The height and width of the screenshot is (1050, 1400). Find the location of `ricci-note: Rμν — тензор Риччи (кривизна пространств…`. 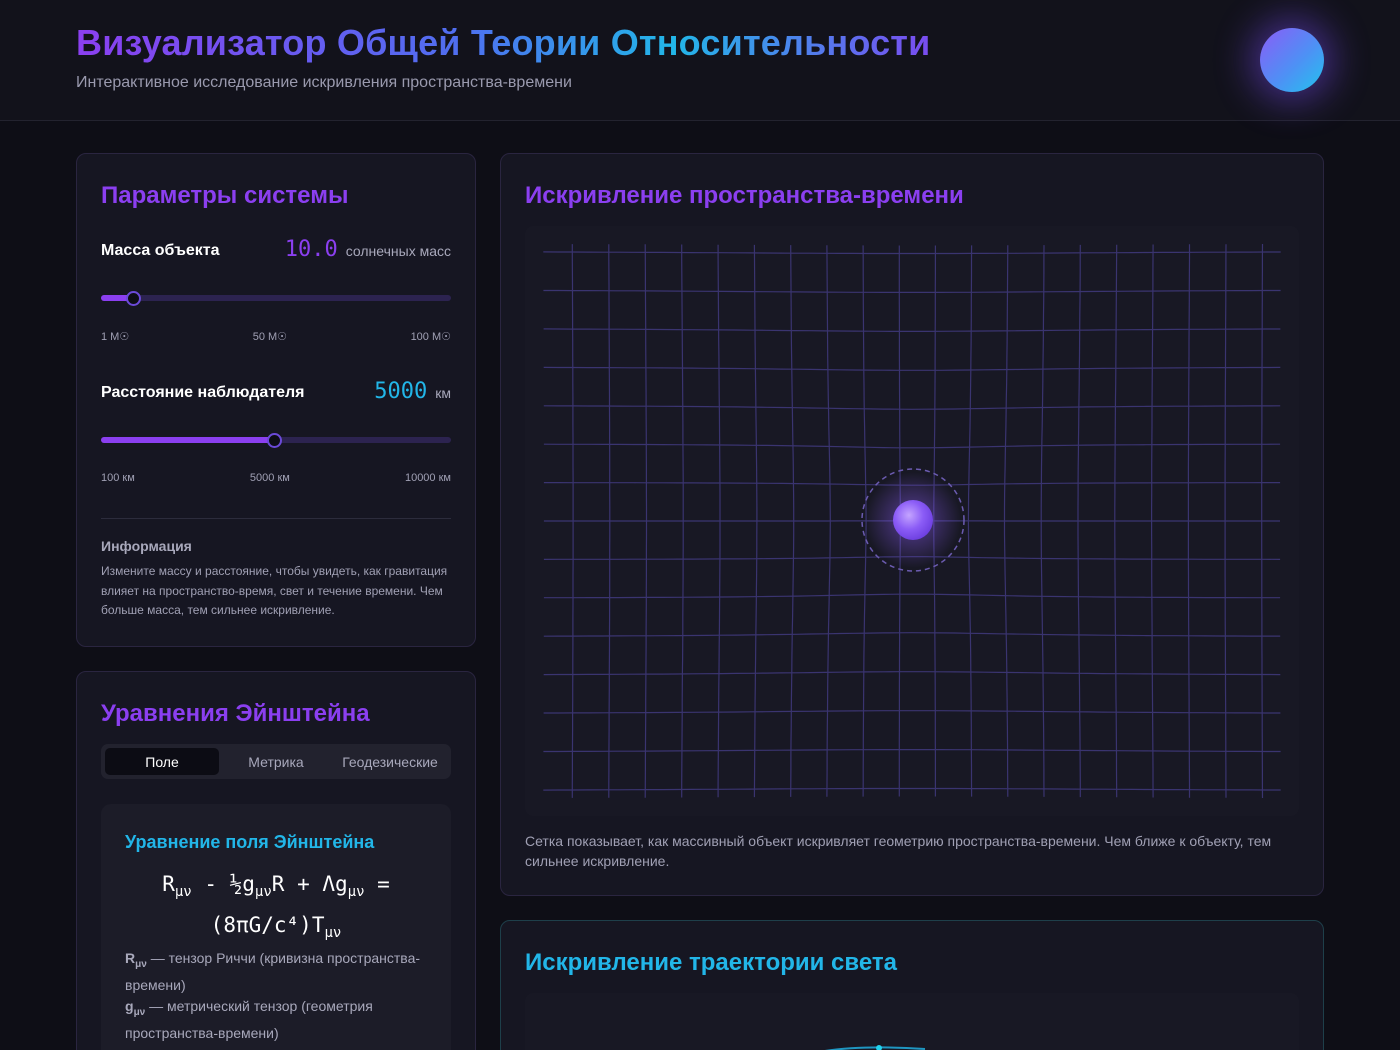

ricci-note: Rμν — тензор Риччи (кривизна пространств… is located at coordinates (273, 971).